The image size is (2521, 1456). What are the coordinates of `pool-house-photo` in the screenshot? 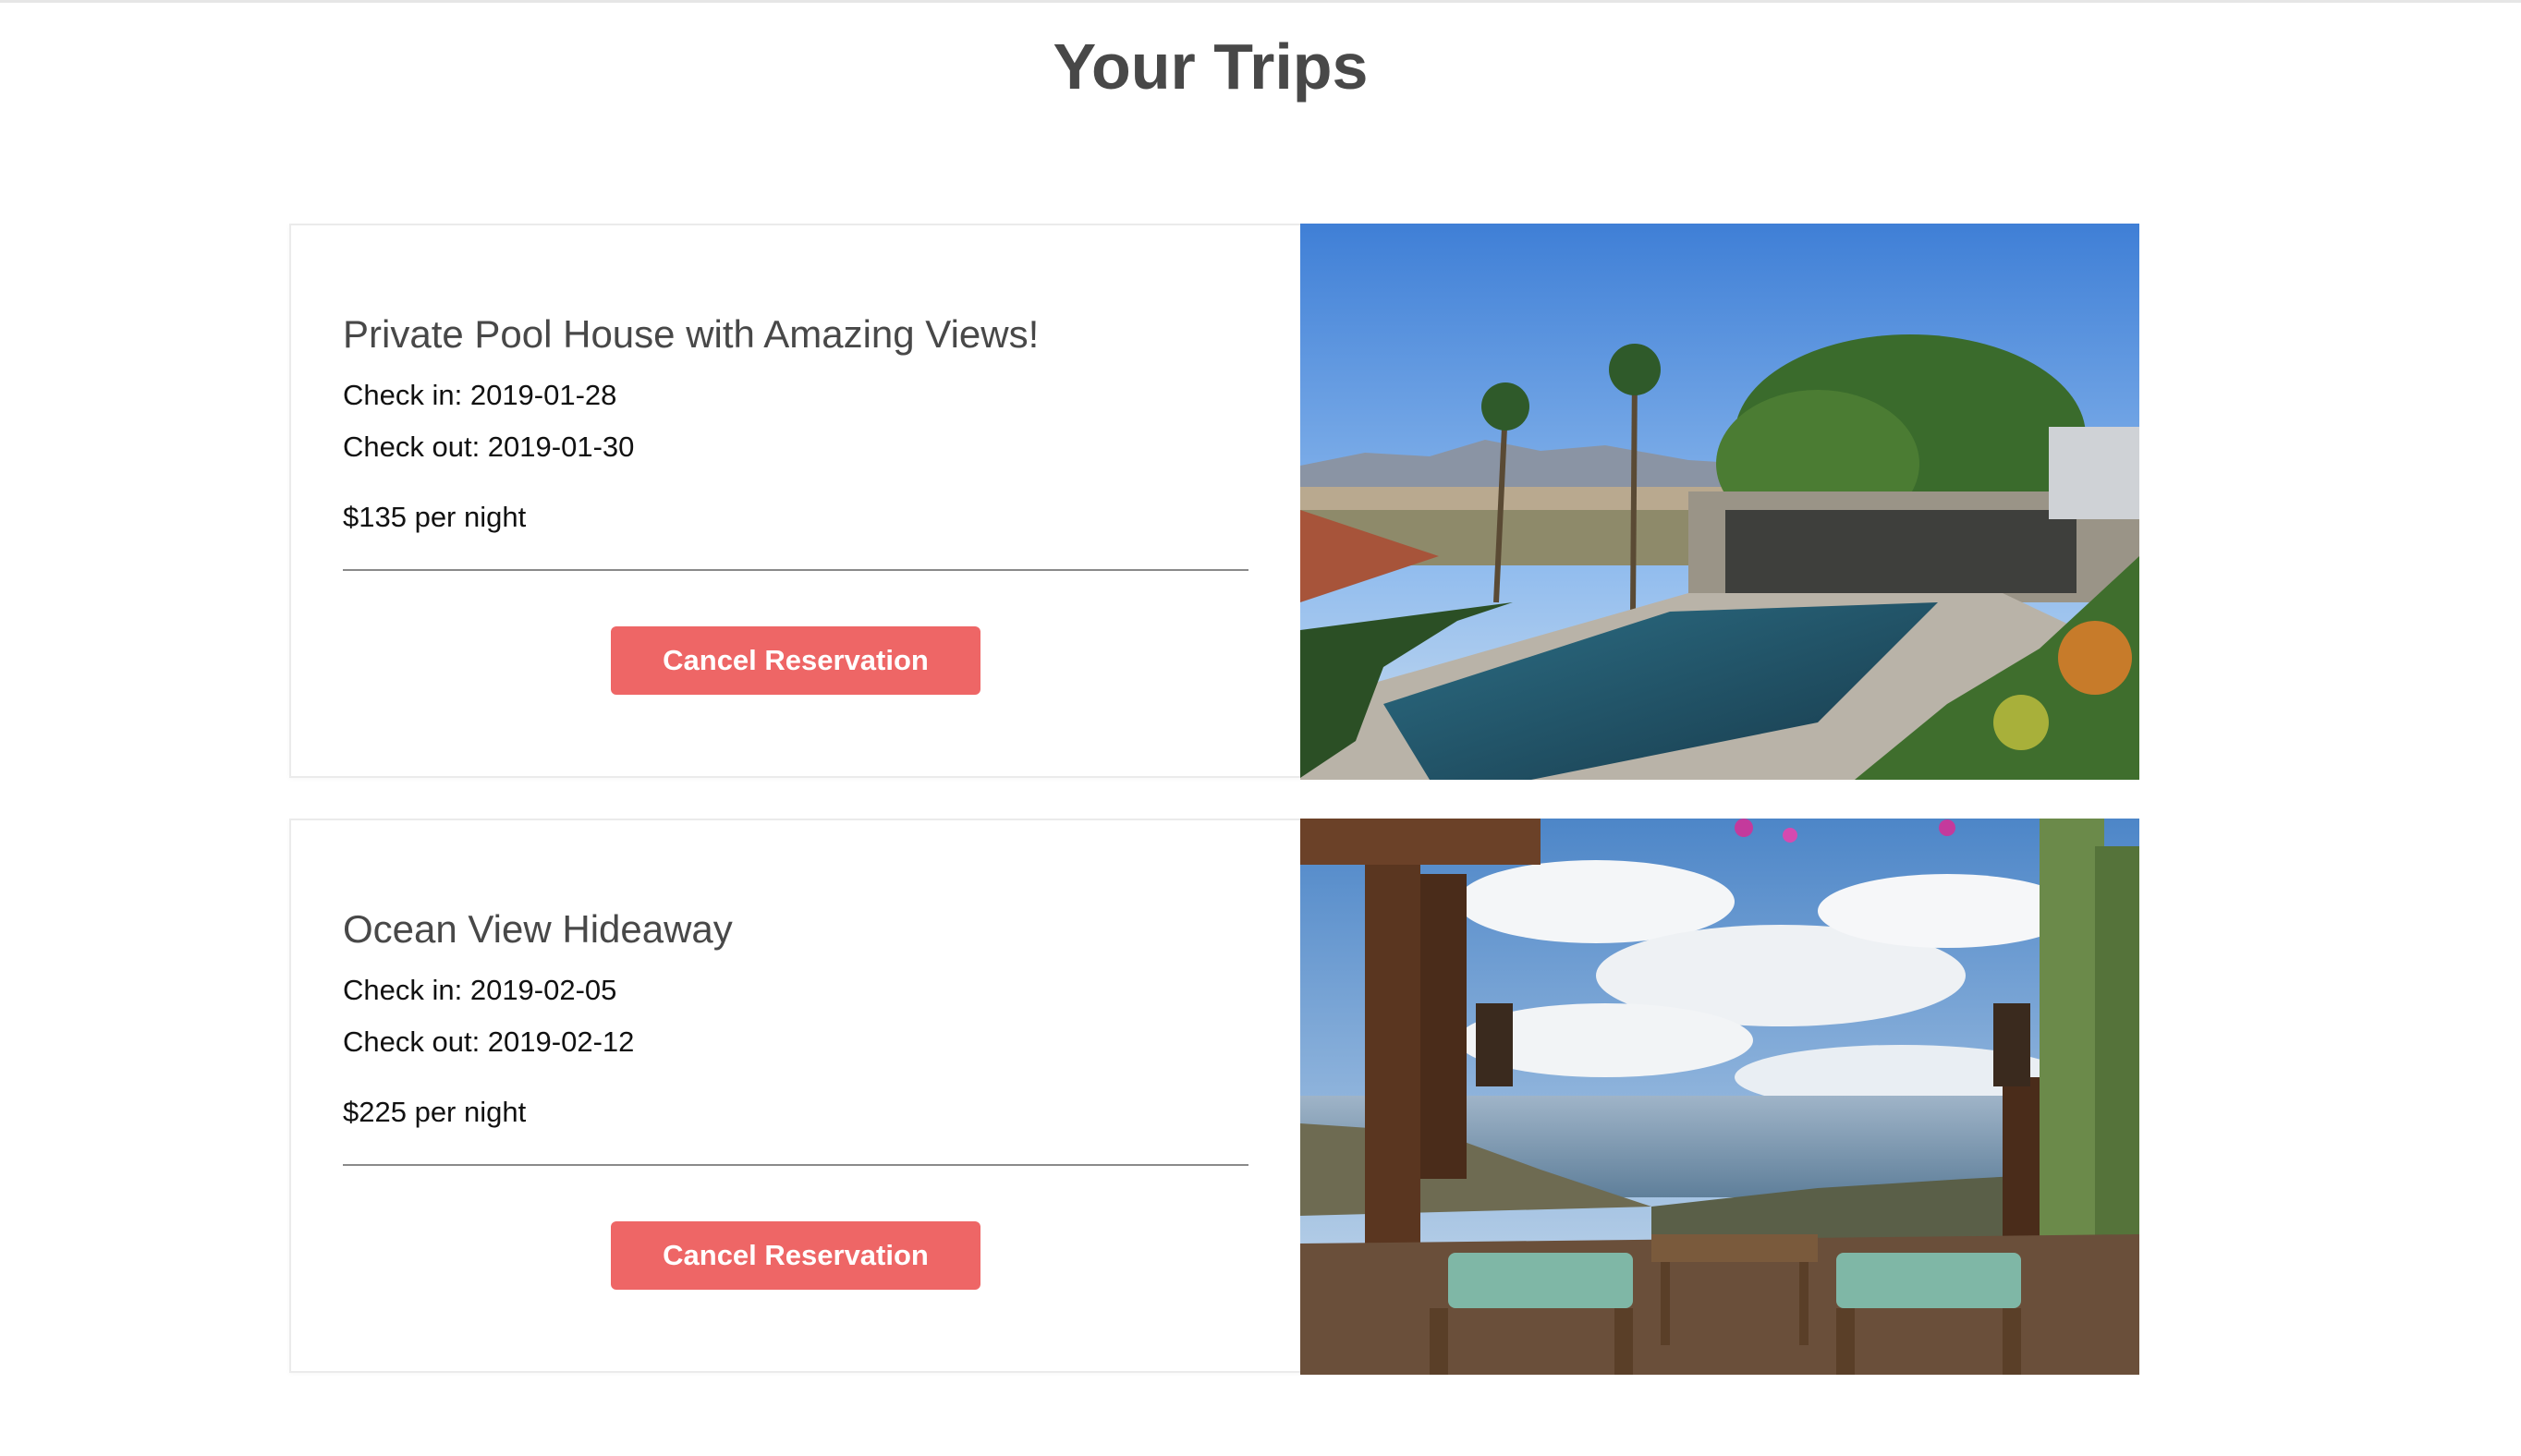 It's located at (1719, 502).